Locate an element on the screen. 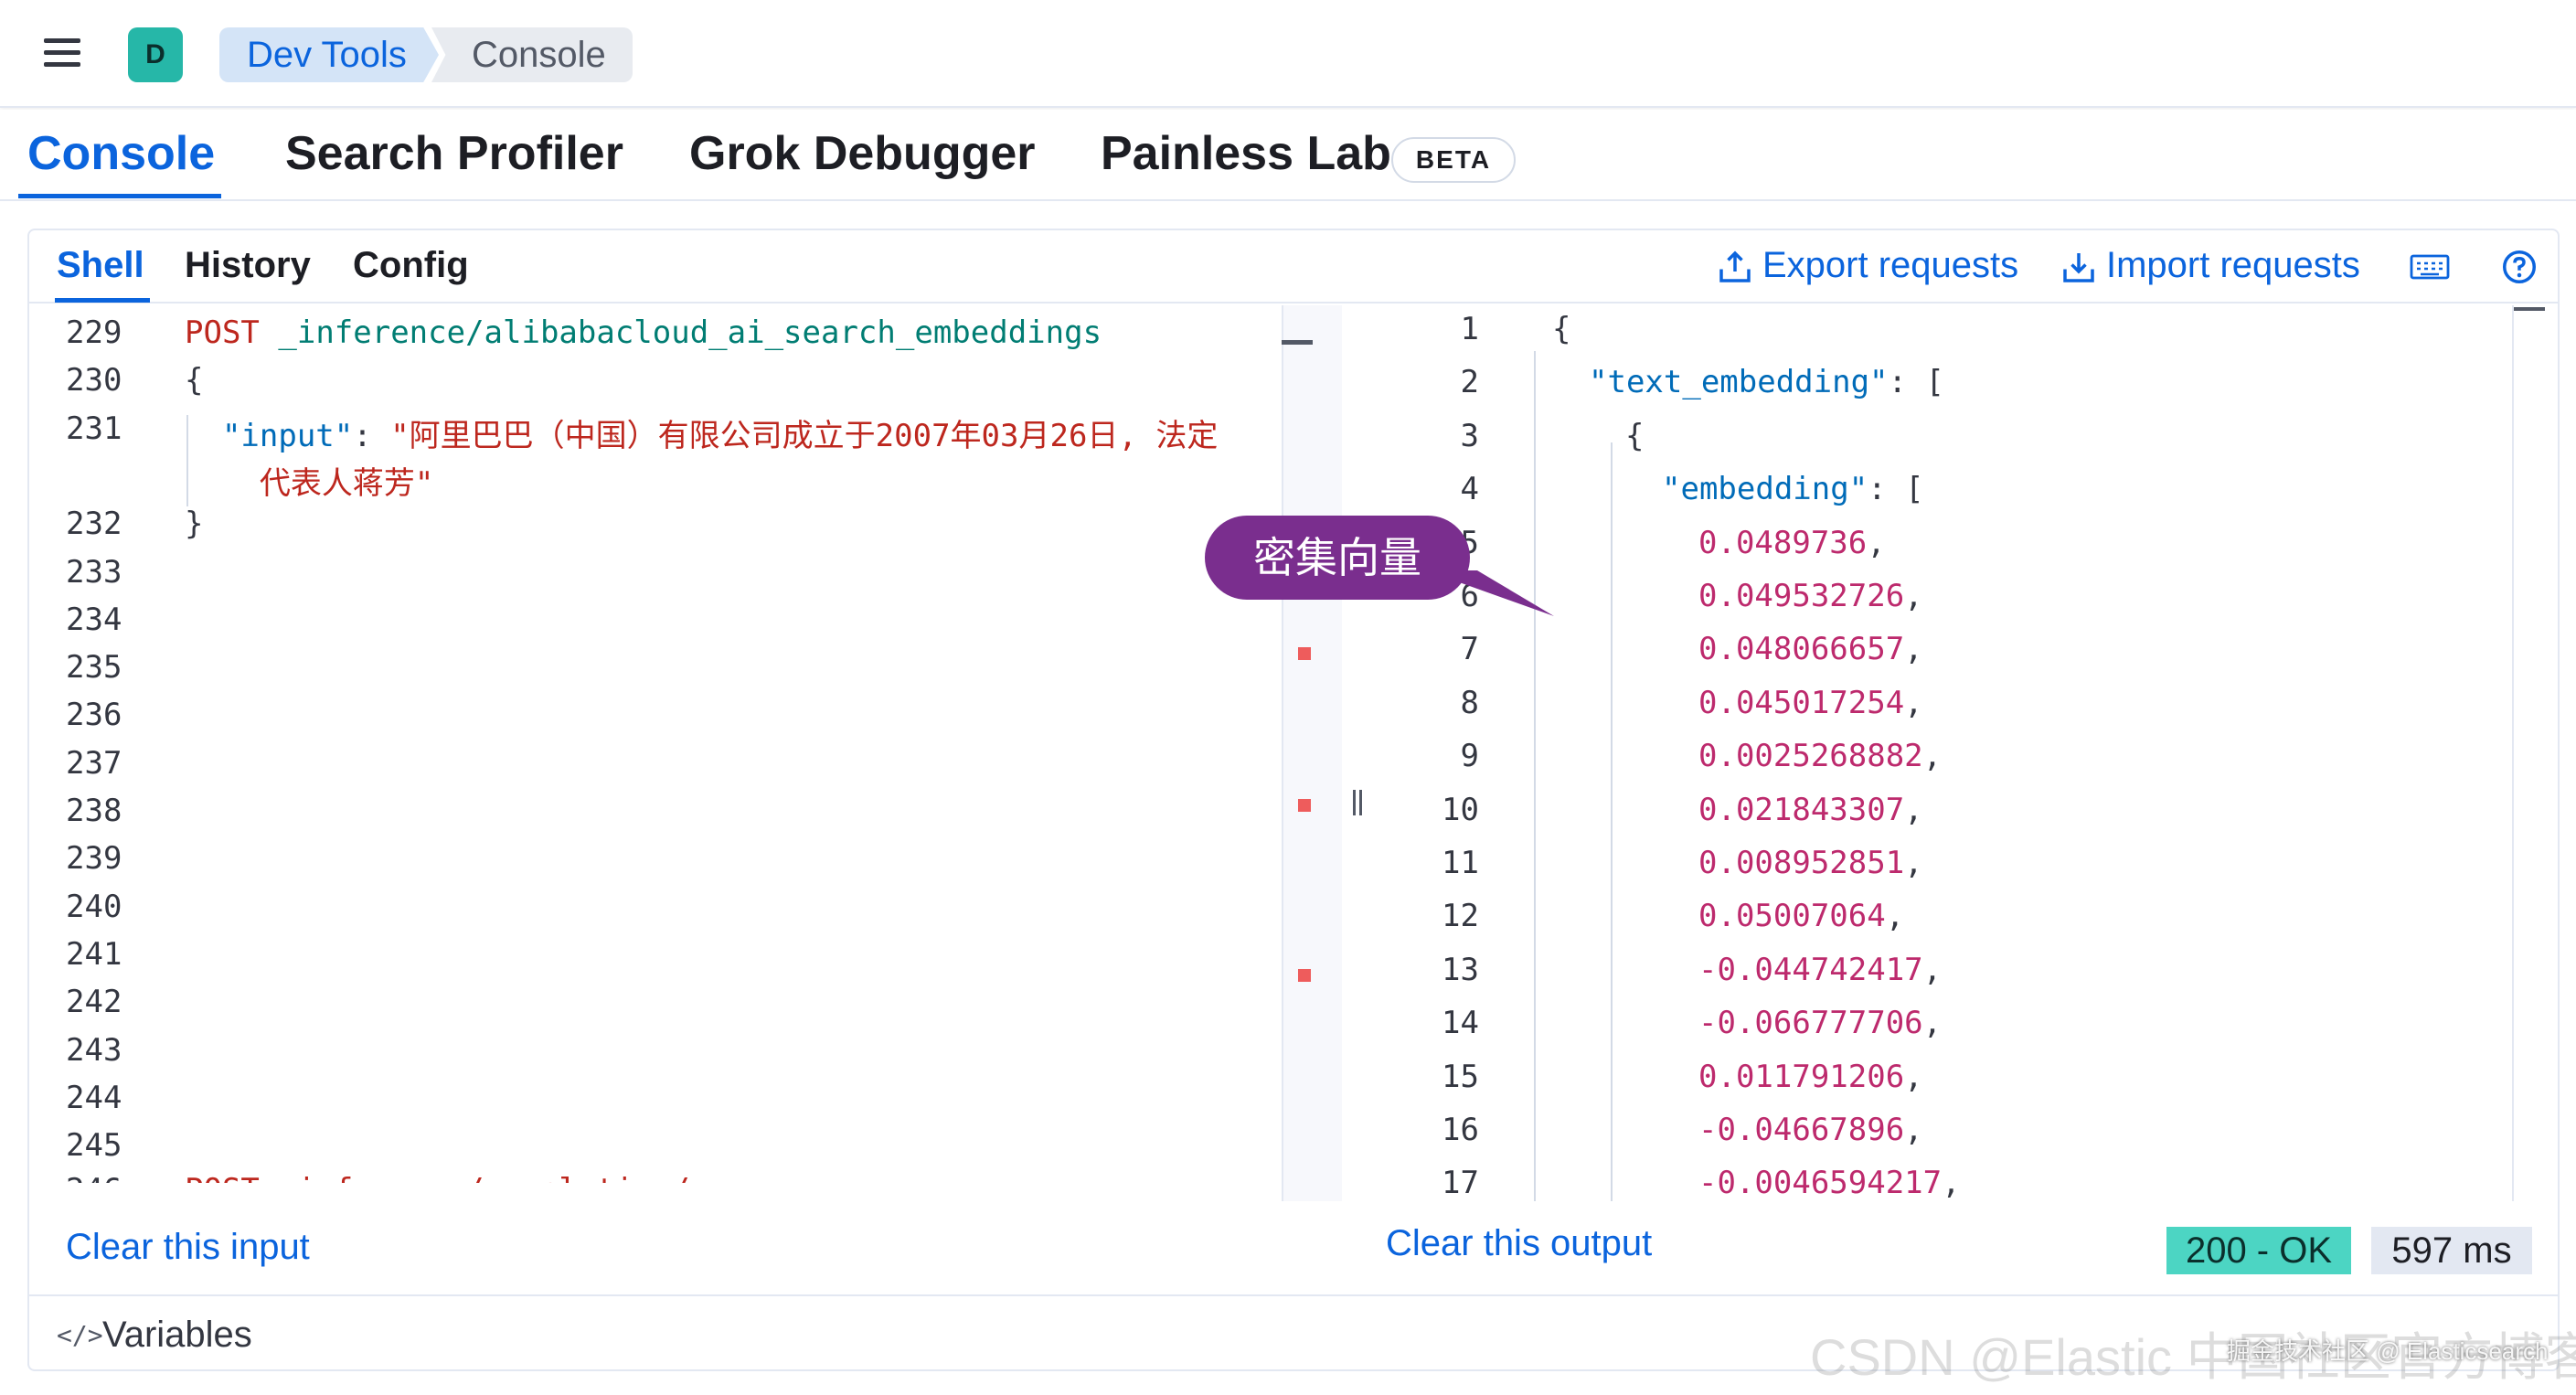  code-line: 0.05007064, is located at coordinates (1801, 916).